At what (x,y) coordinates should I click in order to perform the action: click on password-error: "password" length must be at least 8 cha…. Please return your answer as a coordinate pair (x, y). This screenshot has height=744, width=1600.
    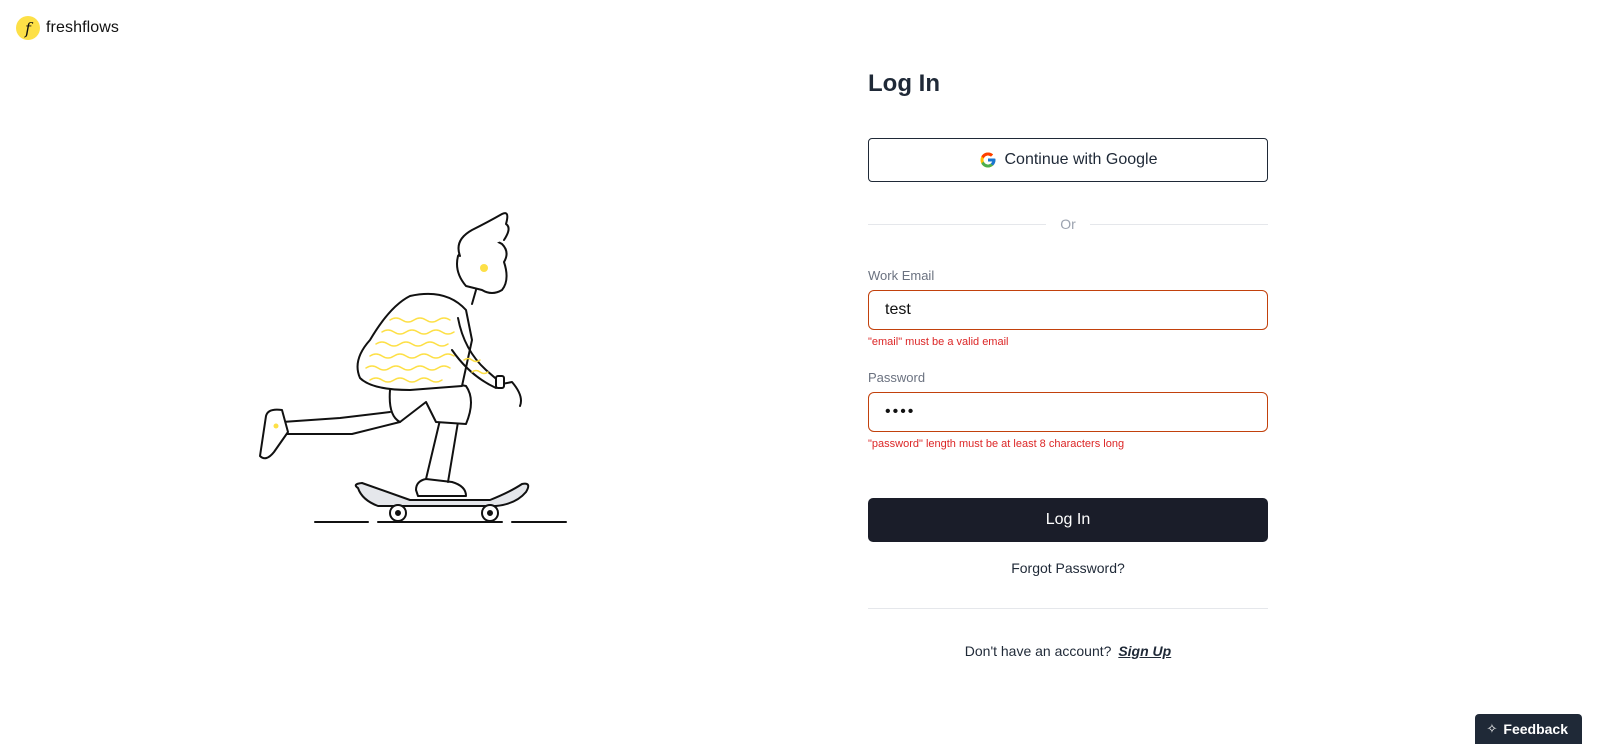
    Looking at the image, I should click on (996, 444).